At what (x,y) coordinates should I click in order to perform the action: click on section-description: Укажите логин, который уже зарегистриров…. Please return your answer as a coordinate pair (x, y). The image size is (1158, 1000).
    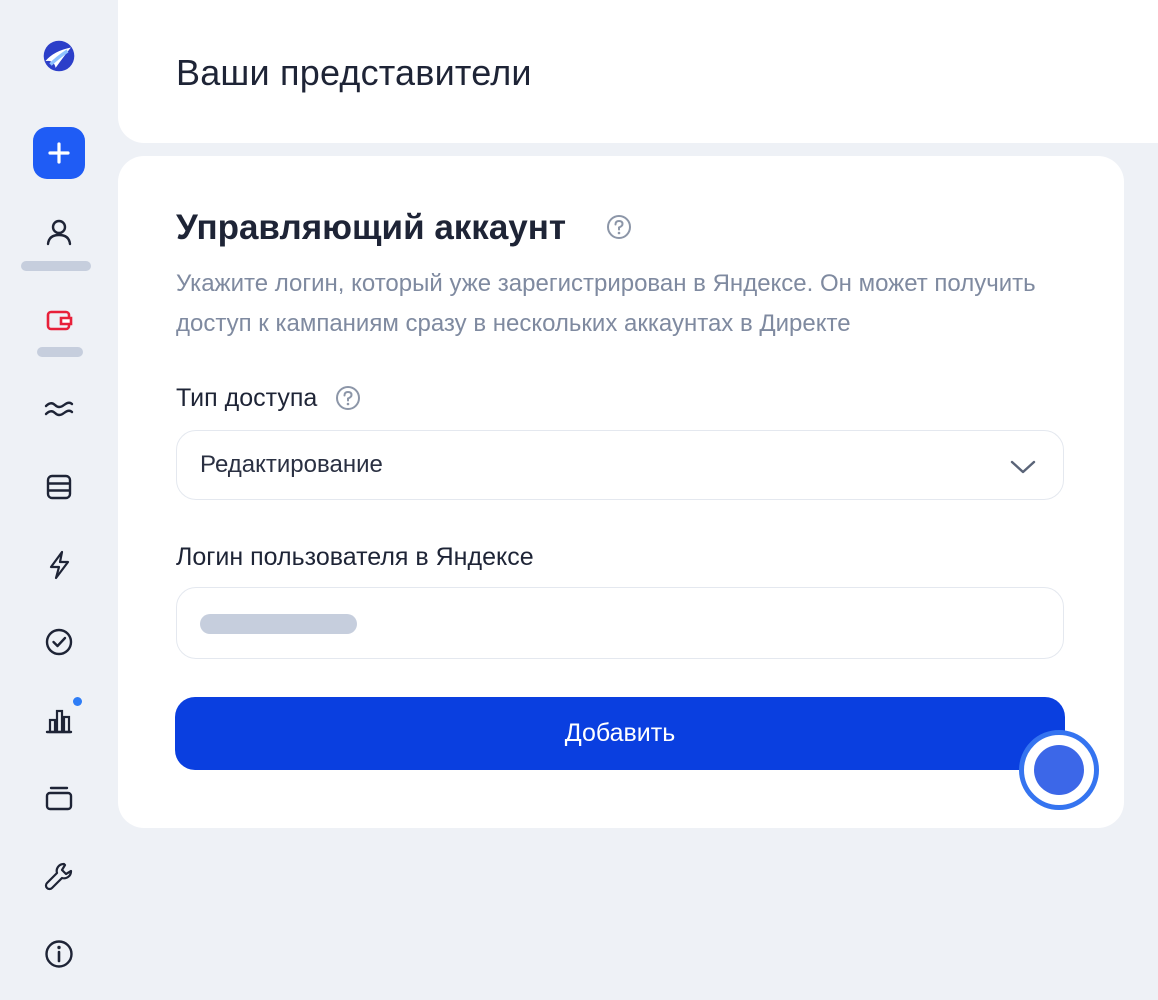
    Looking at the image, I should click on (606, 303).